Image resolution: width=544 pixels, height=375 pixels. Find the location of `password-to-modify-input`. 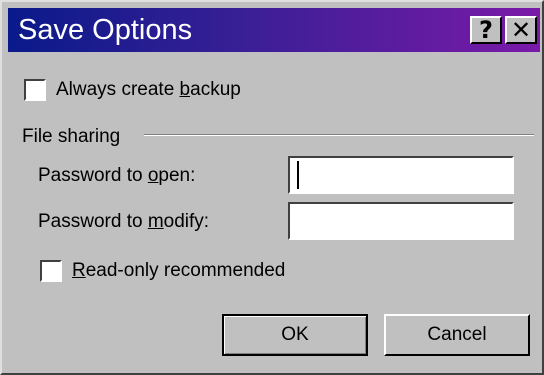

password-to-modify-input is located at coordinates (401, 221).